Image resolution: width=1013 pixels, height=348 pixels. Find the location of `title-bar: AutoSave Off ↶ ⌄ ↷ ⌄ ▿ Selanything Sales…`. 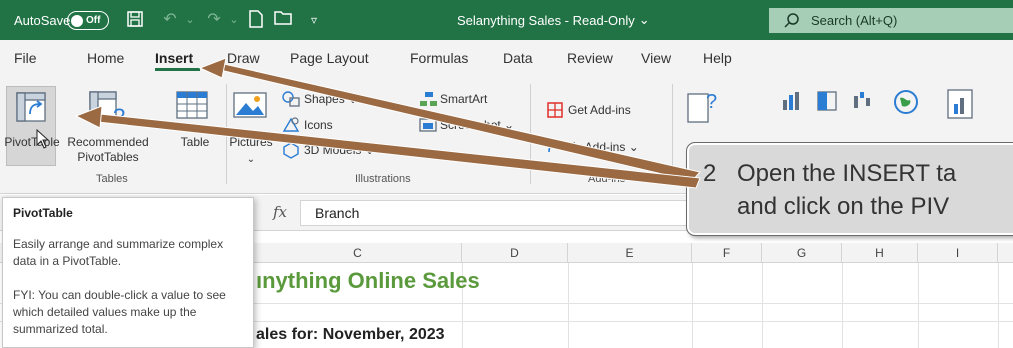

title-bar: AutoSave Off ↶ ⌄ ↷ ⌄ ▿ Selanything Sales… is located at coordinates (506, 20).